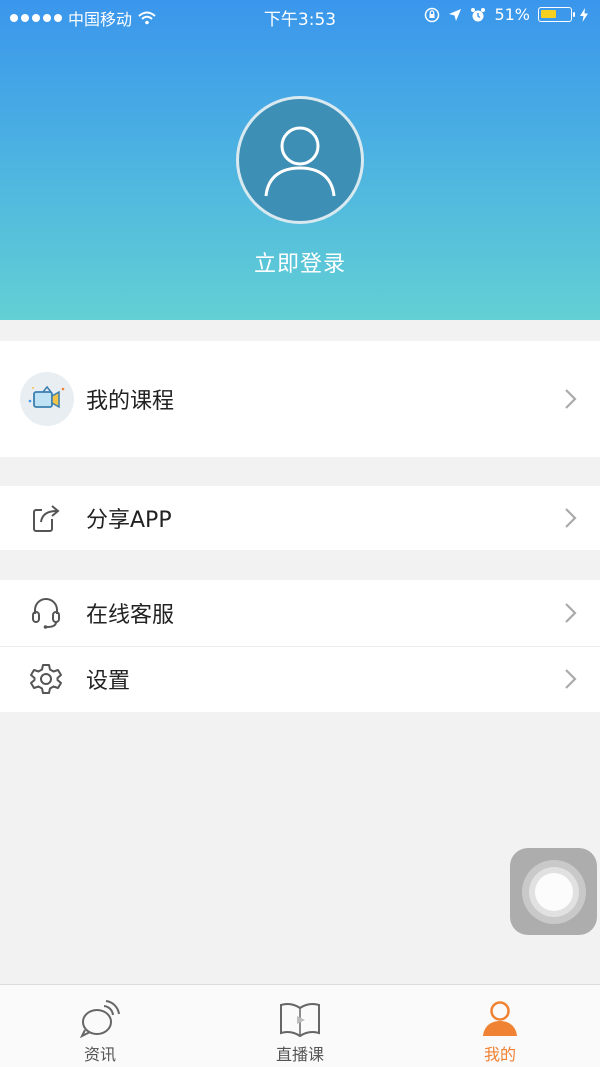 The height and width of the screenshot is (1067, 600). I want to click on status-right: 51%, so click(506, 14).